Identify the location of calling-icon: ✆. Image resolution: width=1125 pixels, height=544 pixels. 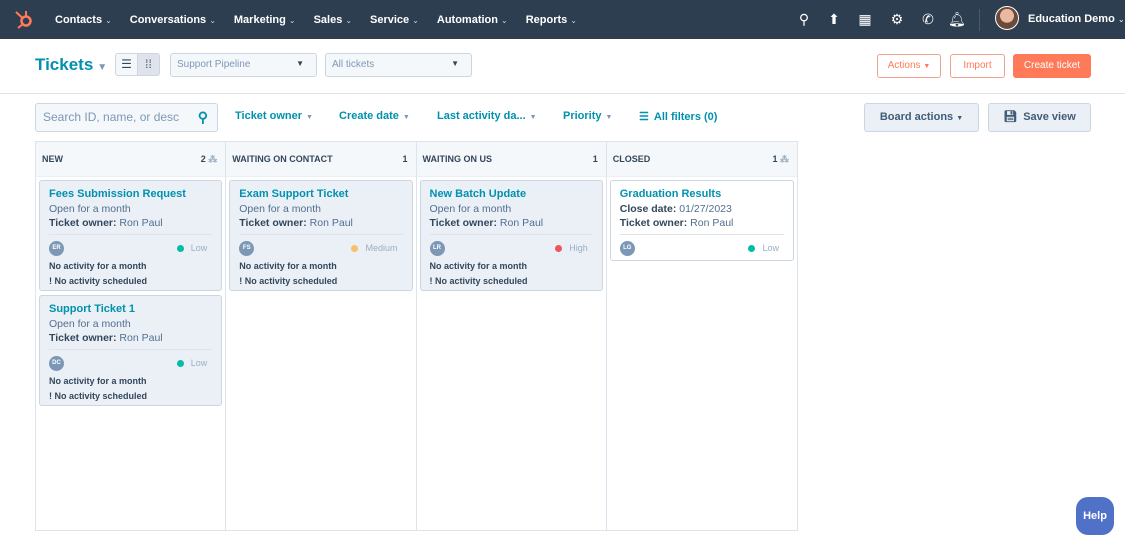
(928, 19).